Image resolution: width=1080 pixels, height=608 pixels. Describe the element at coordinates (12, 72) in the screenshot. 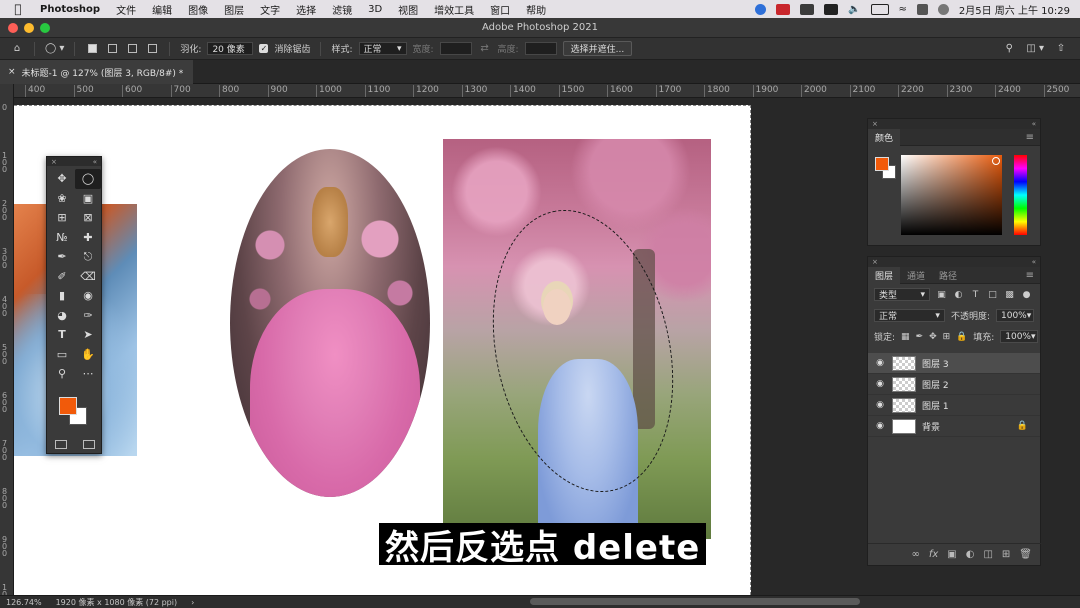

I see `close-tab-icon: ×` at that location.